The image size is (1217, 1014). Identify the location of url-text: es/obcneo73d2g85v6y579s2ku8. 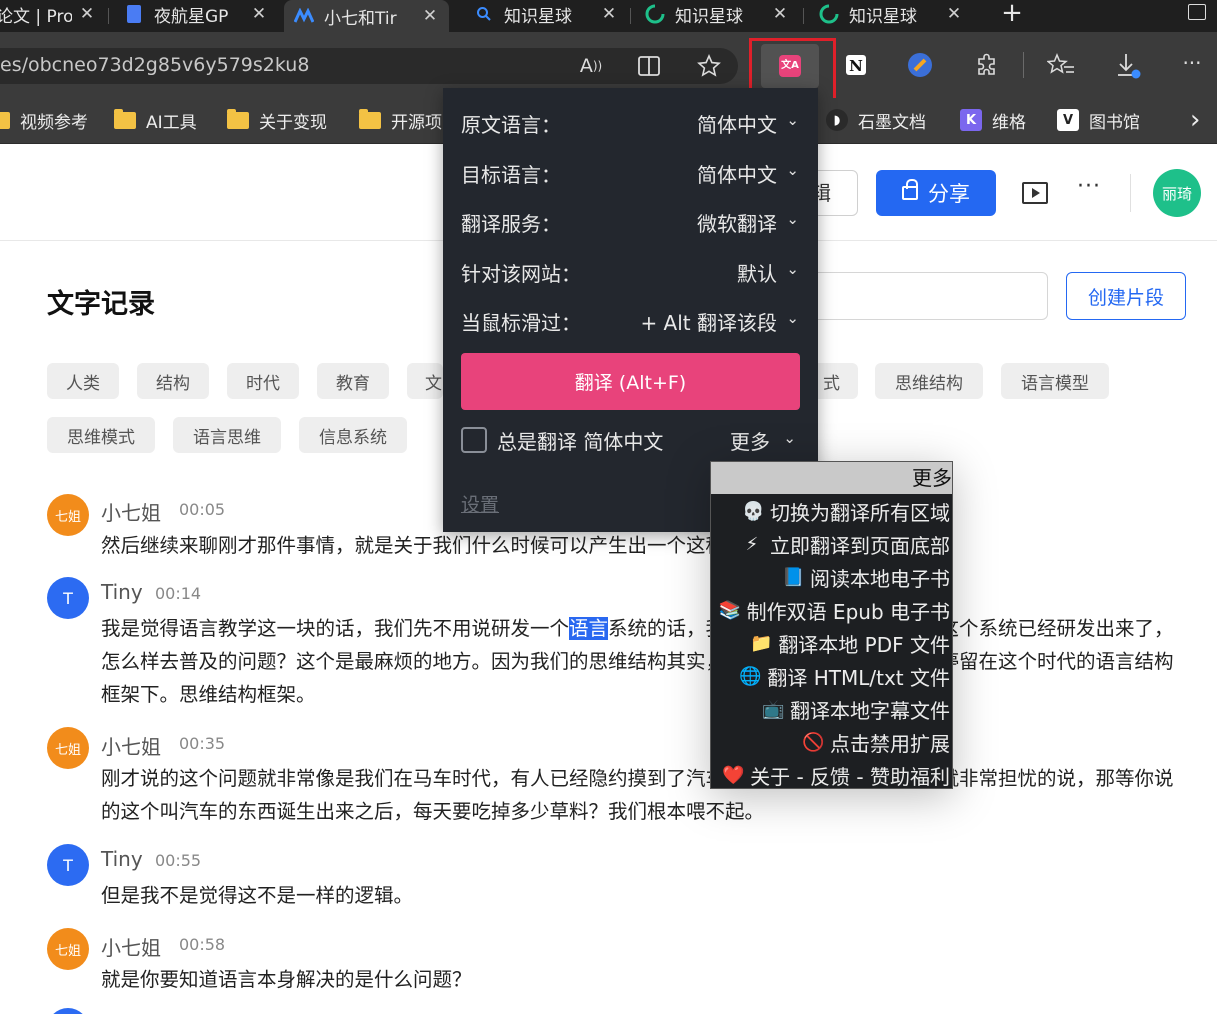
(154, 65).